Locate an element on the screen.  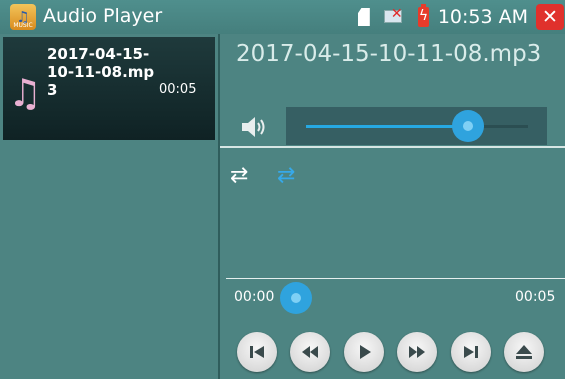
playlist-item-duration: 00:05 is located at coordinates (178, 89).